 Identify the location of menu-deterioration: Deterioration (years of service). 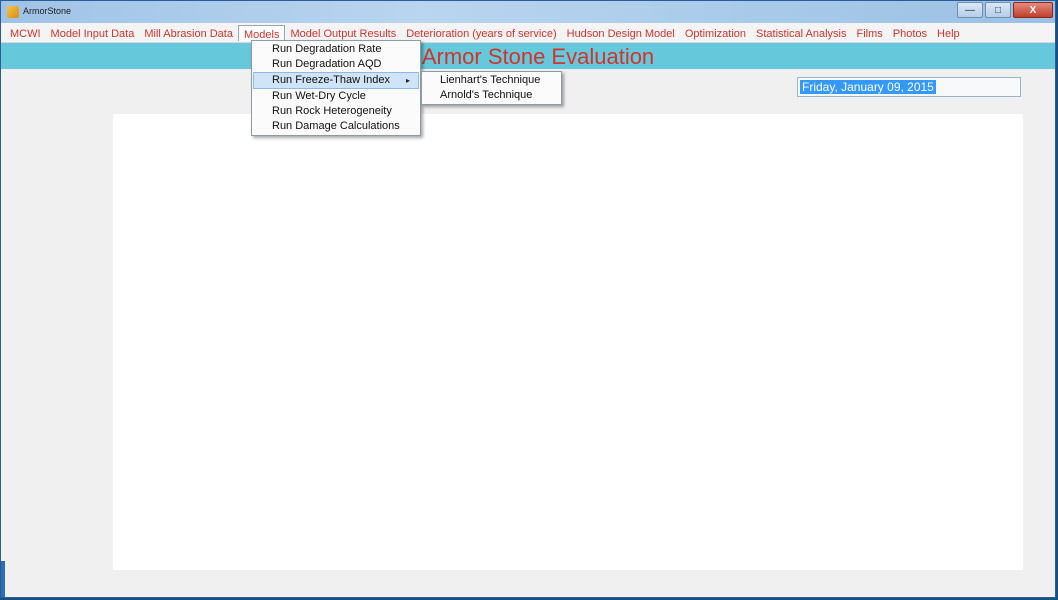
(481, 33).